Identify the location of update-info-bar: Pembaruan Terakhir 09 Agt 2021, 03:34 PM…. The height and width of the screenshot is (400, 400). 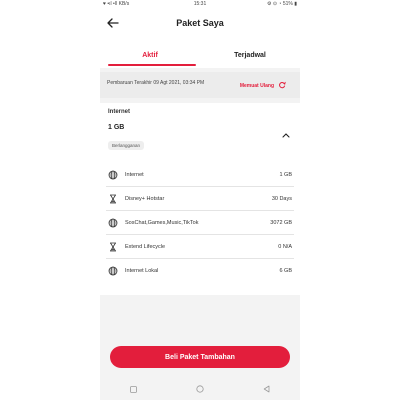
(200, 85).